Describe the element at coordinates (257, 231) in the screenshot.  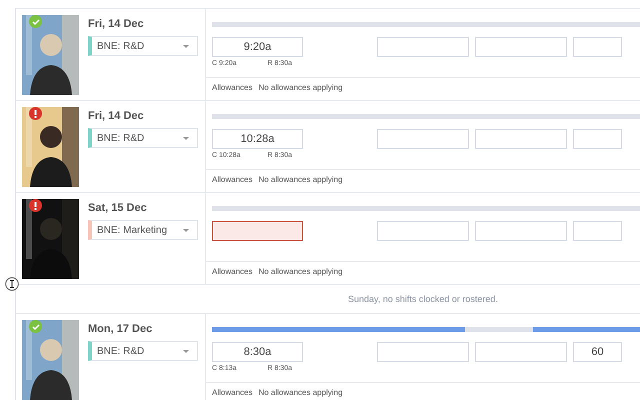
I see `start-time-field` at that location.